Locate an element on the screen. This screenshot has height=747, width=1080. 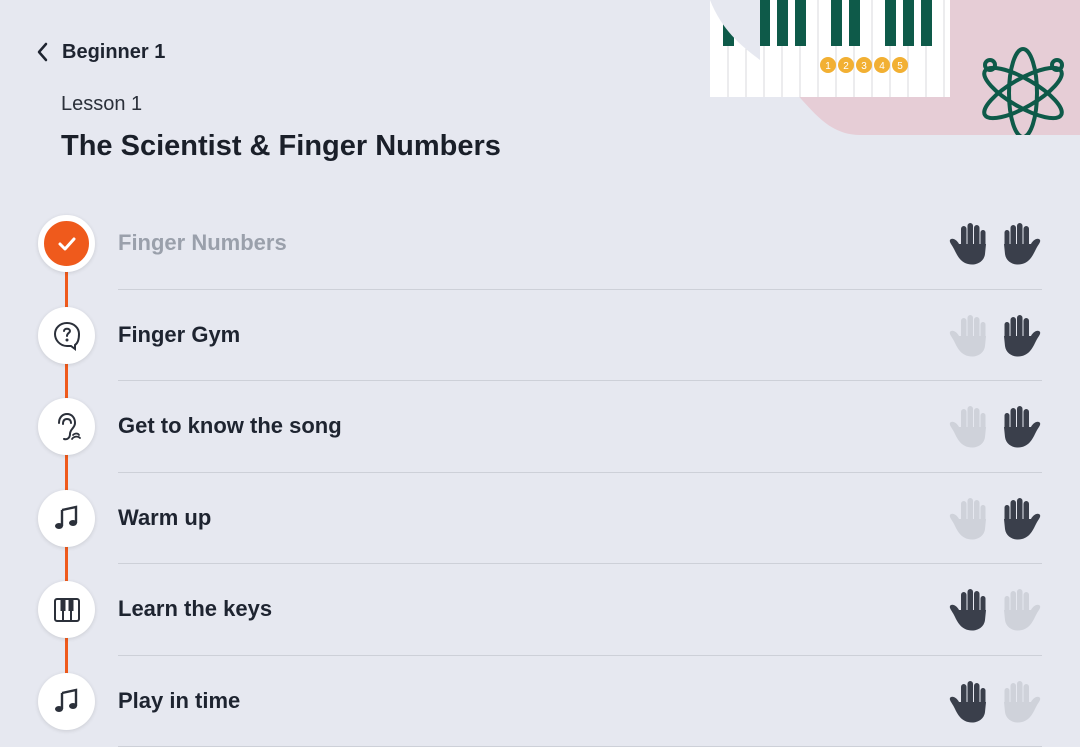
step-label: Play in time is located at coordinates (179, 701).